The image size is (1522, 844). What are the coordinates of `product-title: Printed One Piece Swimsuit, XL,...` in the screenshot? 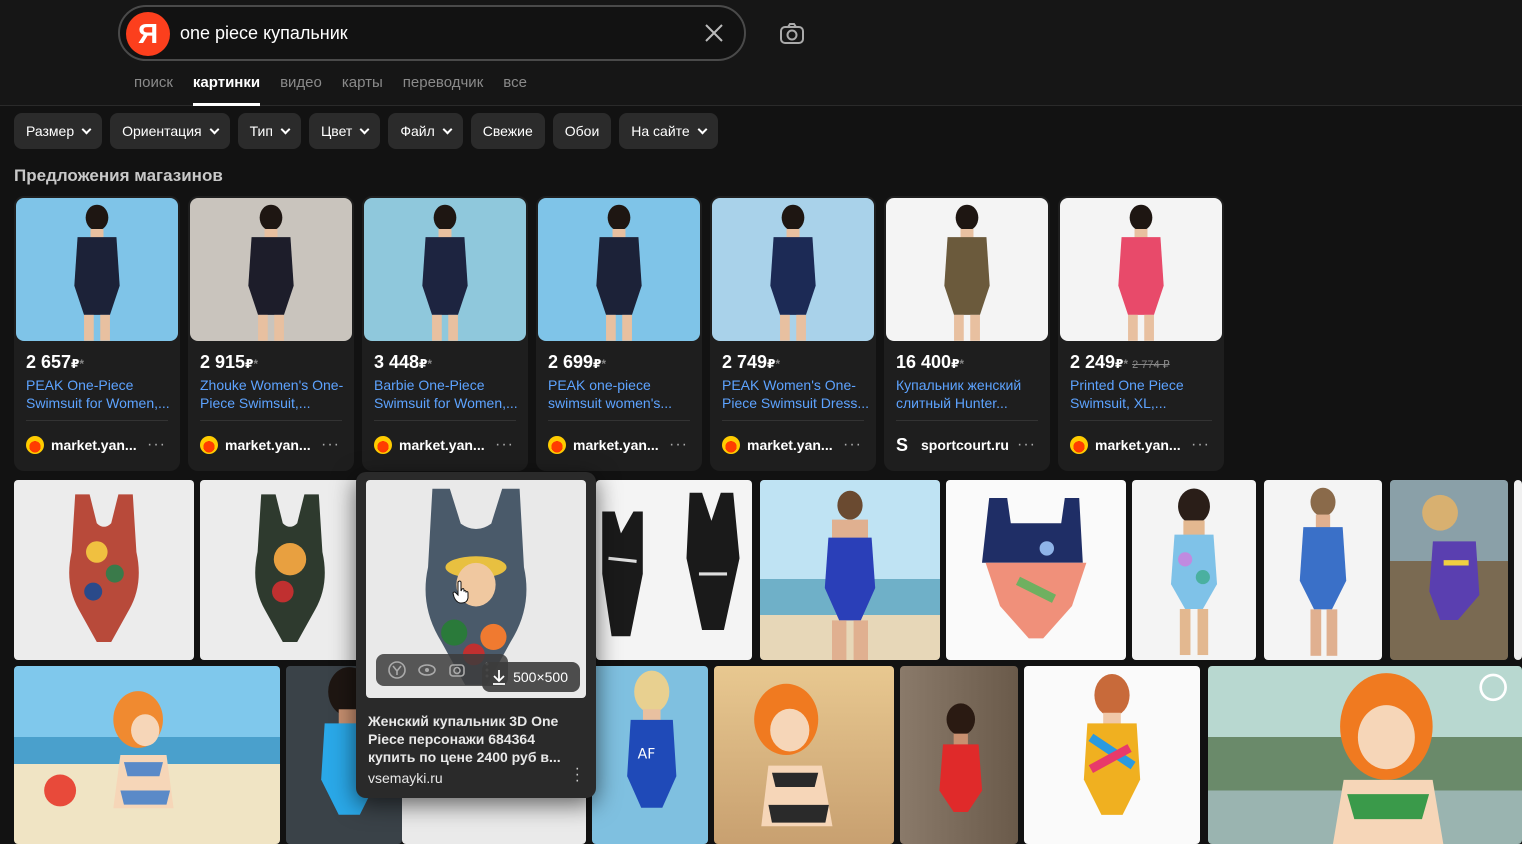 It's located at (1145, 394).